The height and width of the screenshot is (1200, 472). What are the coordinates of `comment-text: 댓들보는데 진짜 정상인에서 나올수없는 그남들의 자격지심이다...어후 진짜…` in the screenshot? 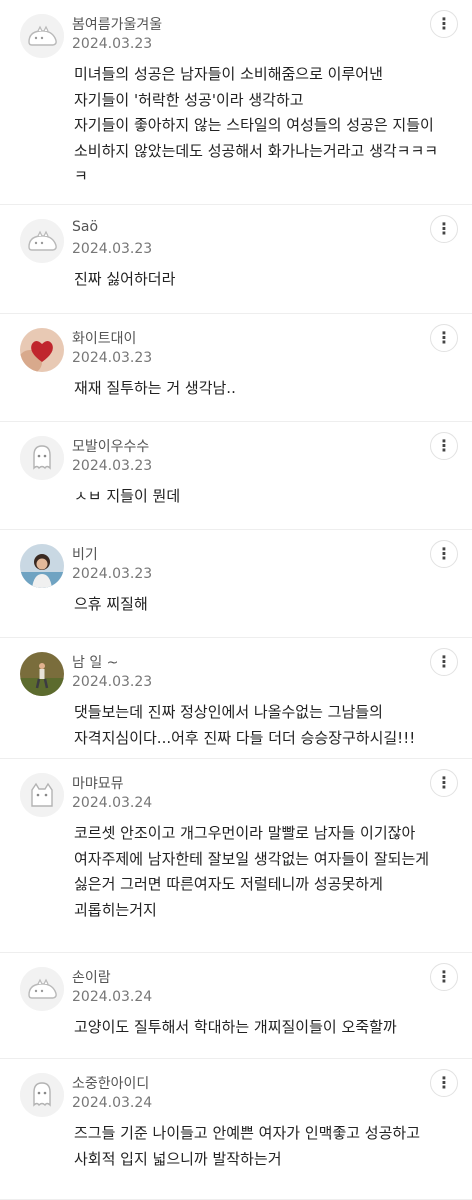 It's located at (245, 725).